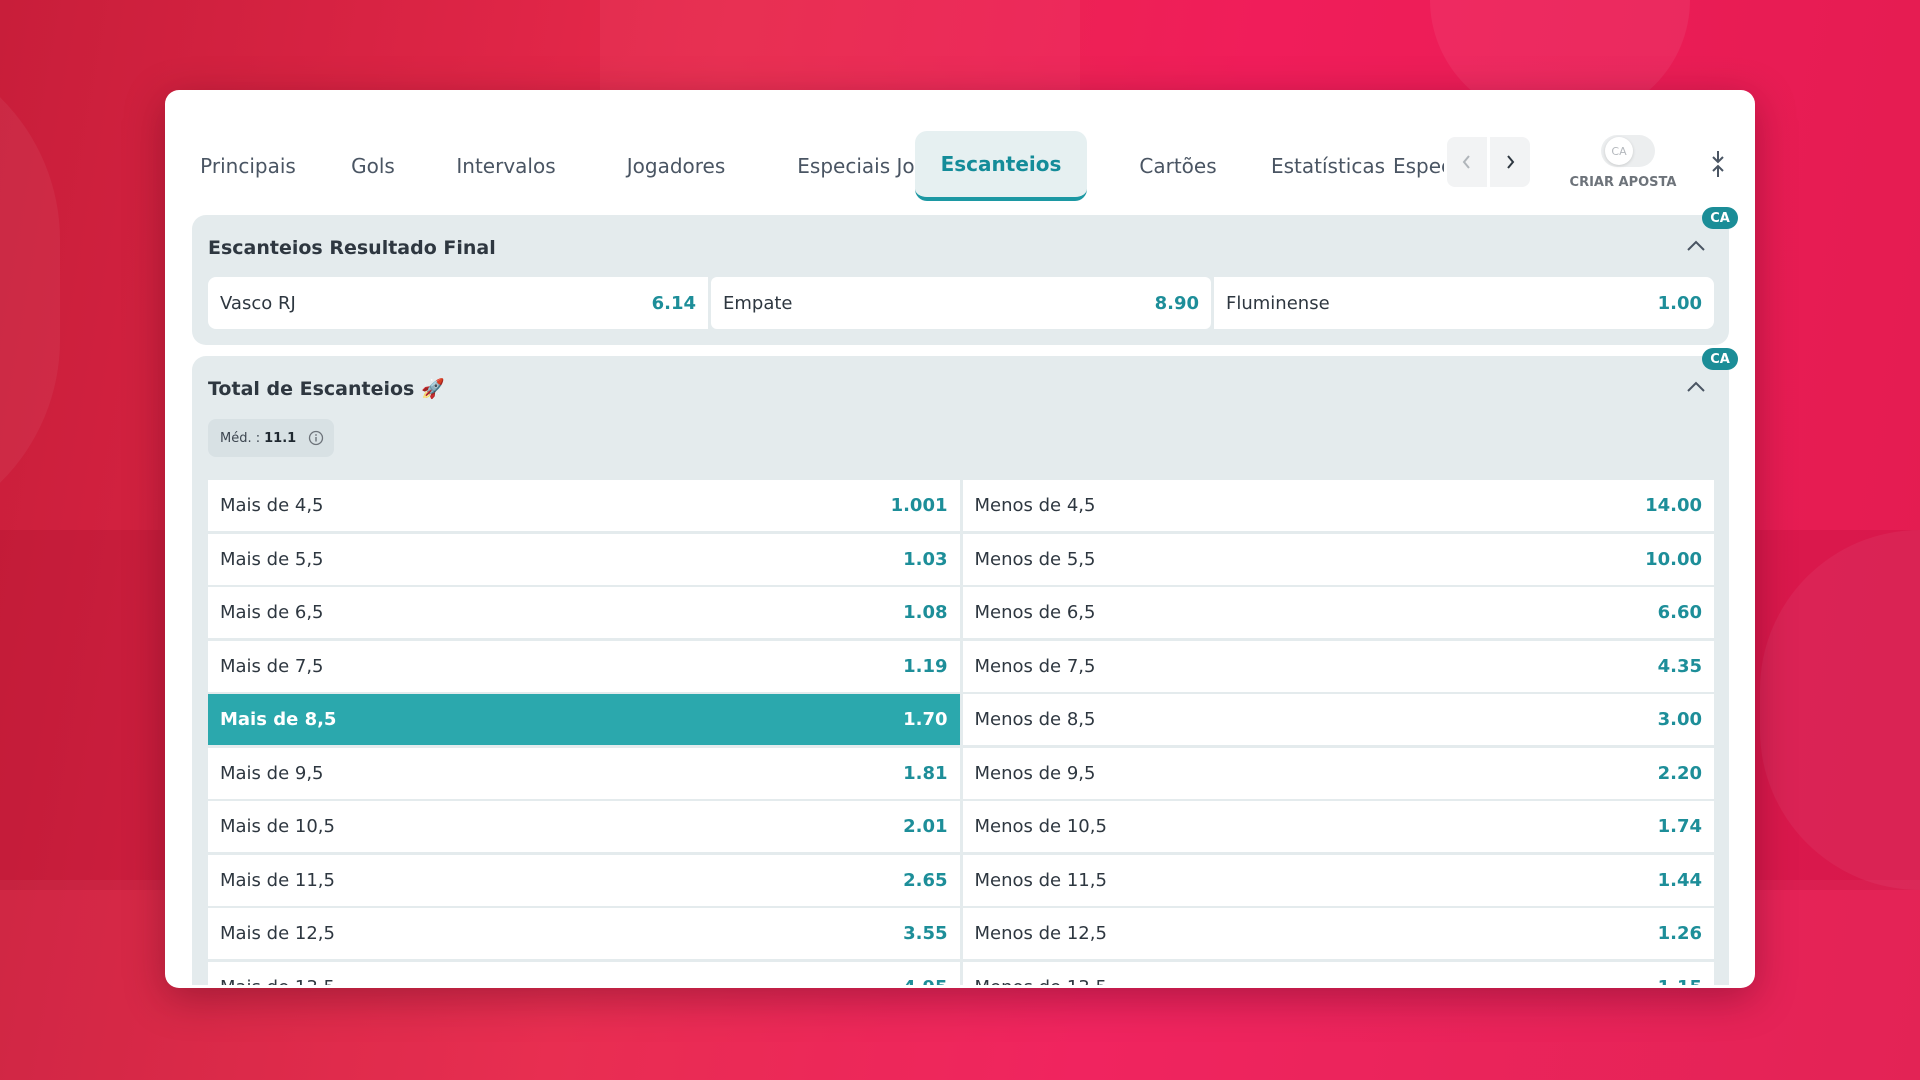 The height and width of the screenshot is (1080, 1920). Describe the element at coordinates (1040, 880) in the screenshot. I see `selection-label: Menos de 11,5` at that location.